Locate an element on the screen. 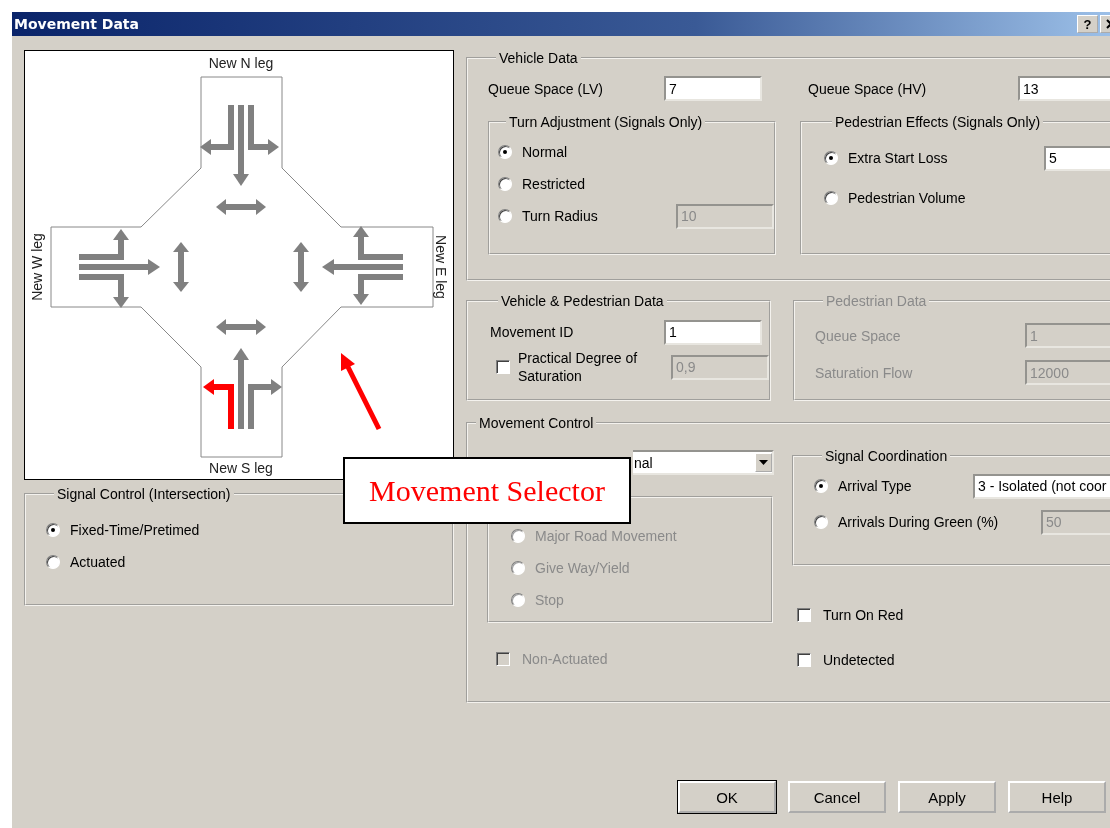 The width and height of the screenshot is (1110, 828). checkbox-label: Turn On Red is located at coordinates (863, 615).